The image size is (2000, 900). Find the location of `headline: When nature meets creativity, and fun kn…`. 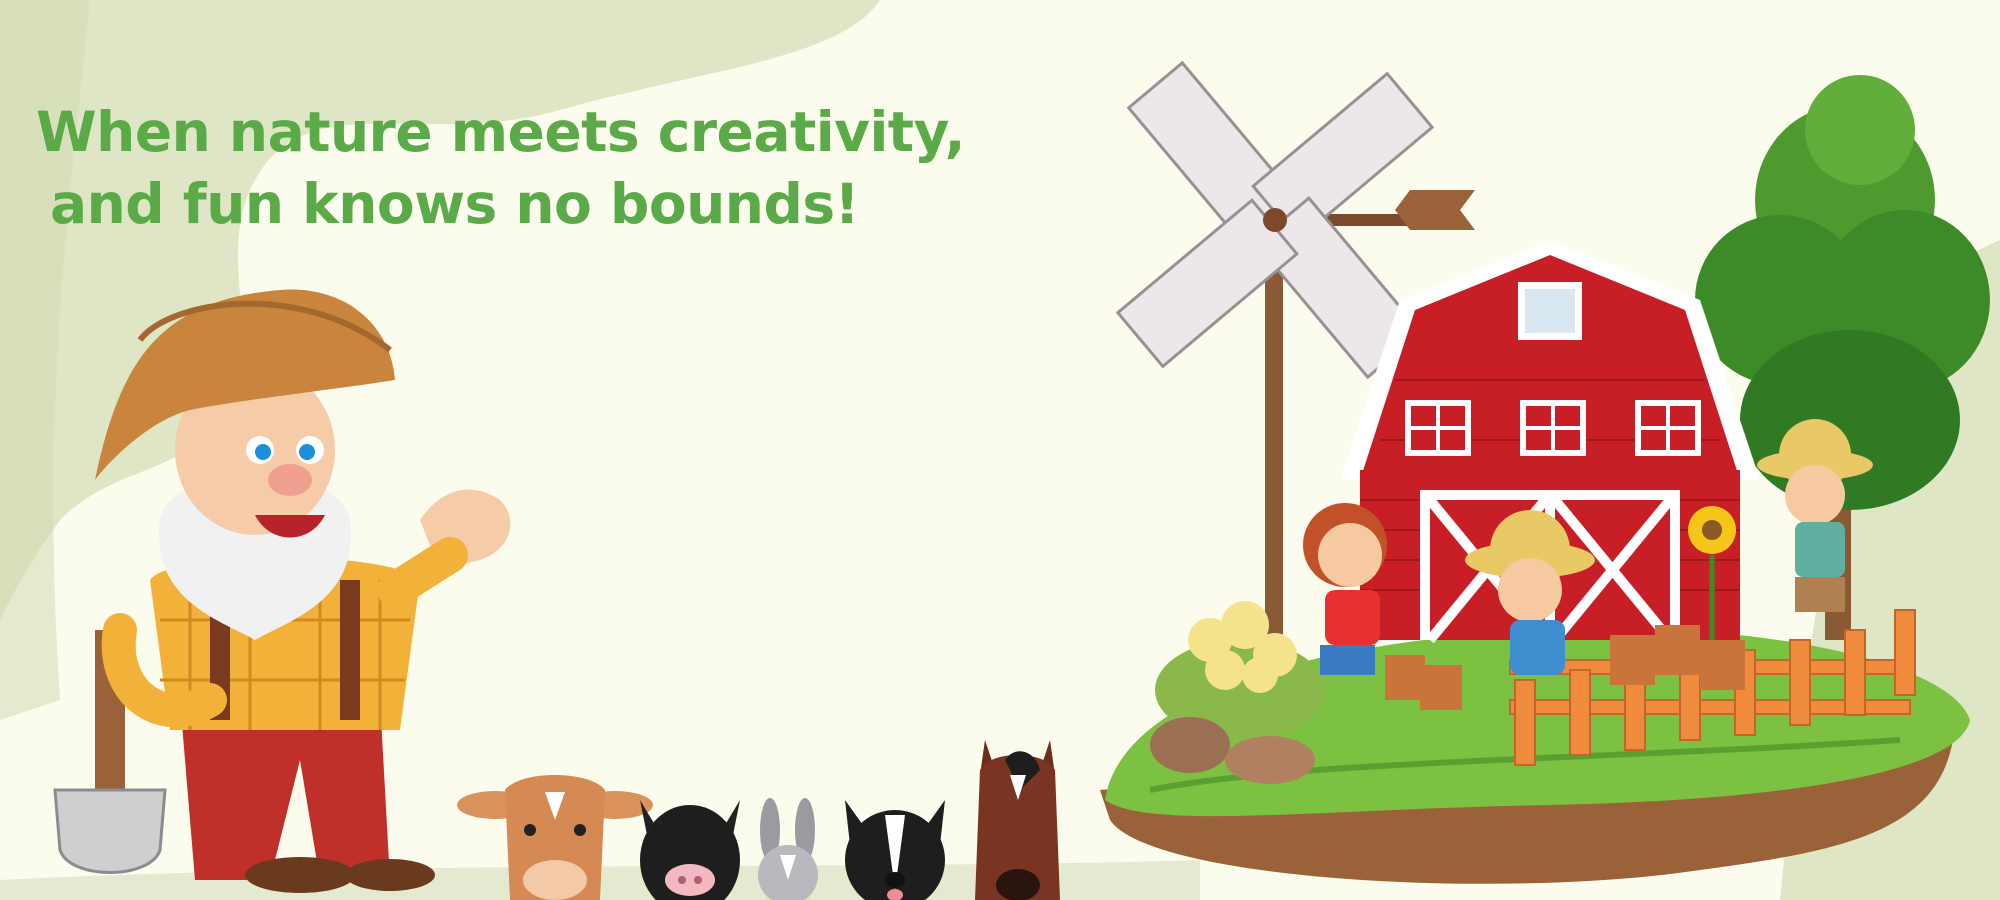

headline: When nature meets creativity, and fun kn… is located at coordinates (501, 168).